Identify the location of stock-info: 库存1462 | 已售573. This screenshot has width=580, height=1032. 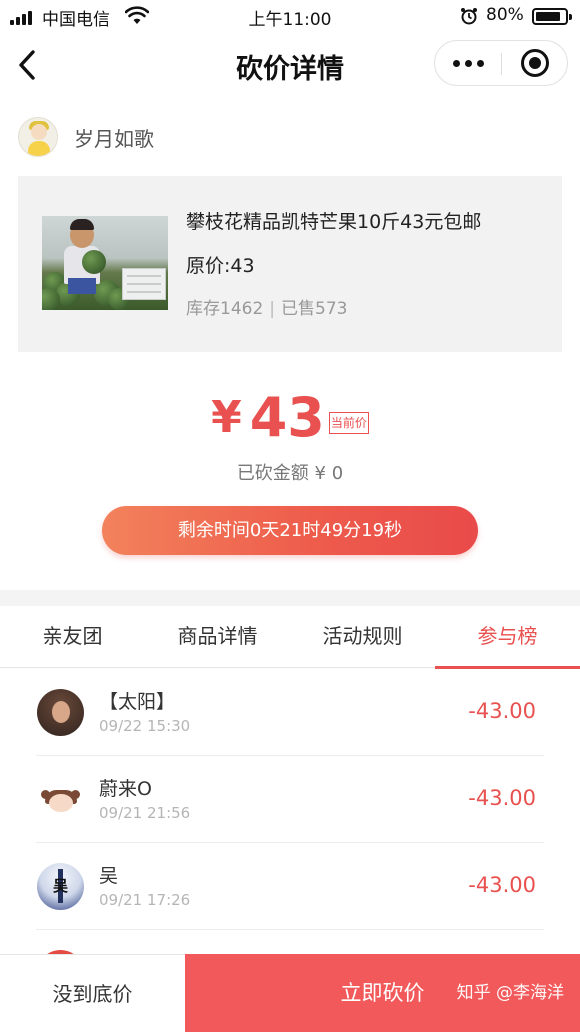
(266, 306).